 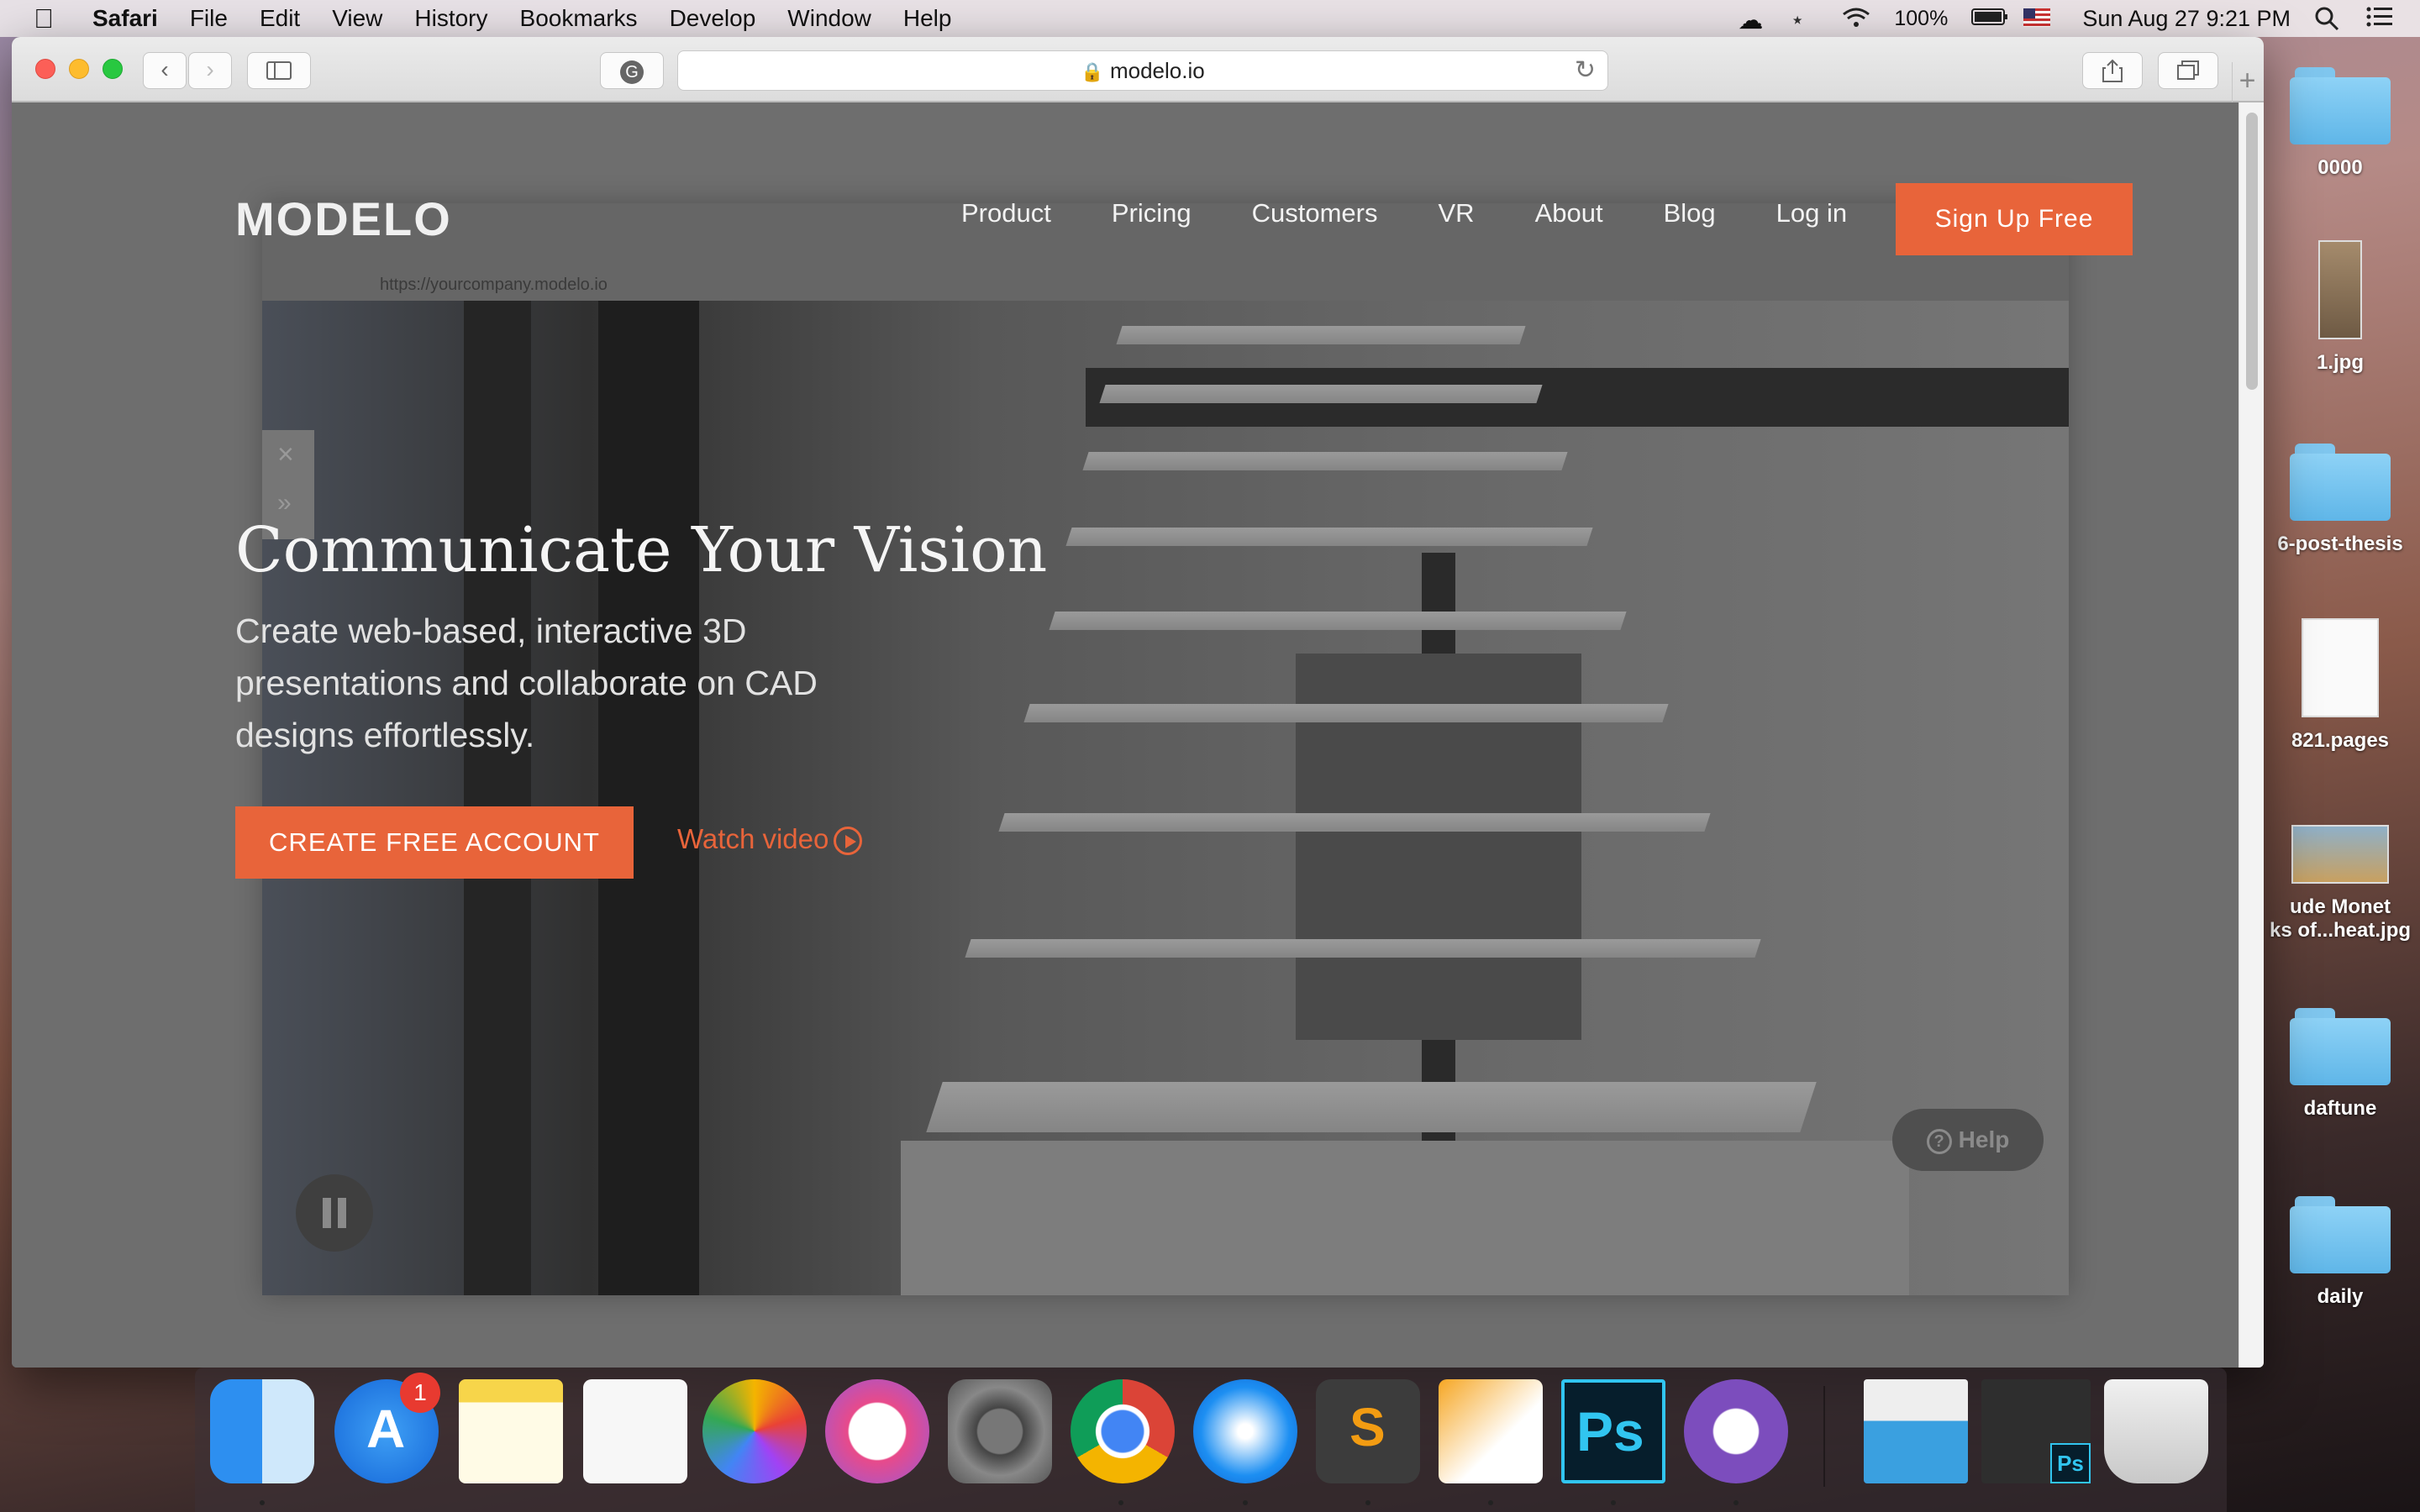 I want to click on close-window-button, so click(x=45, y=69).